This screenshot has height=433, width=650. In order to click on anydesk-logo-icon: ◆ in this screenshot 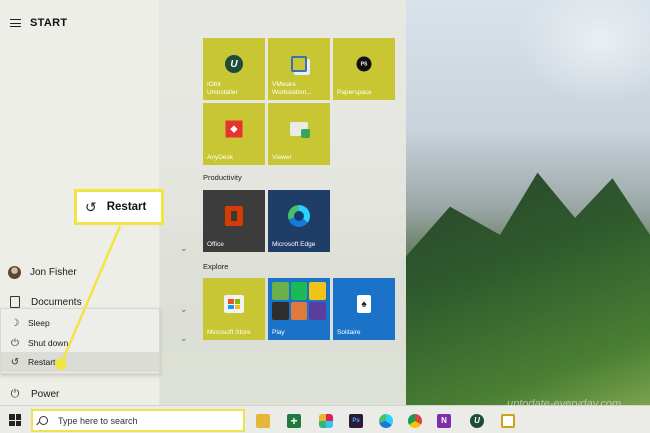, I will do `click(234, 129)`.